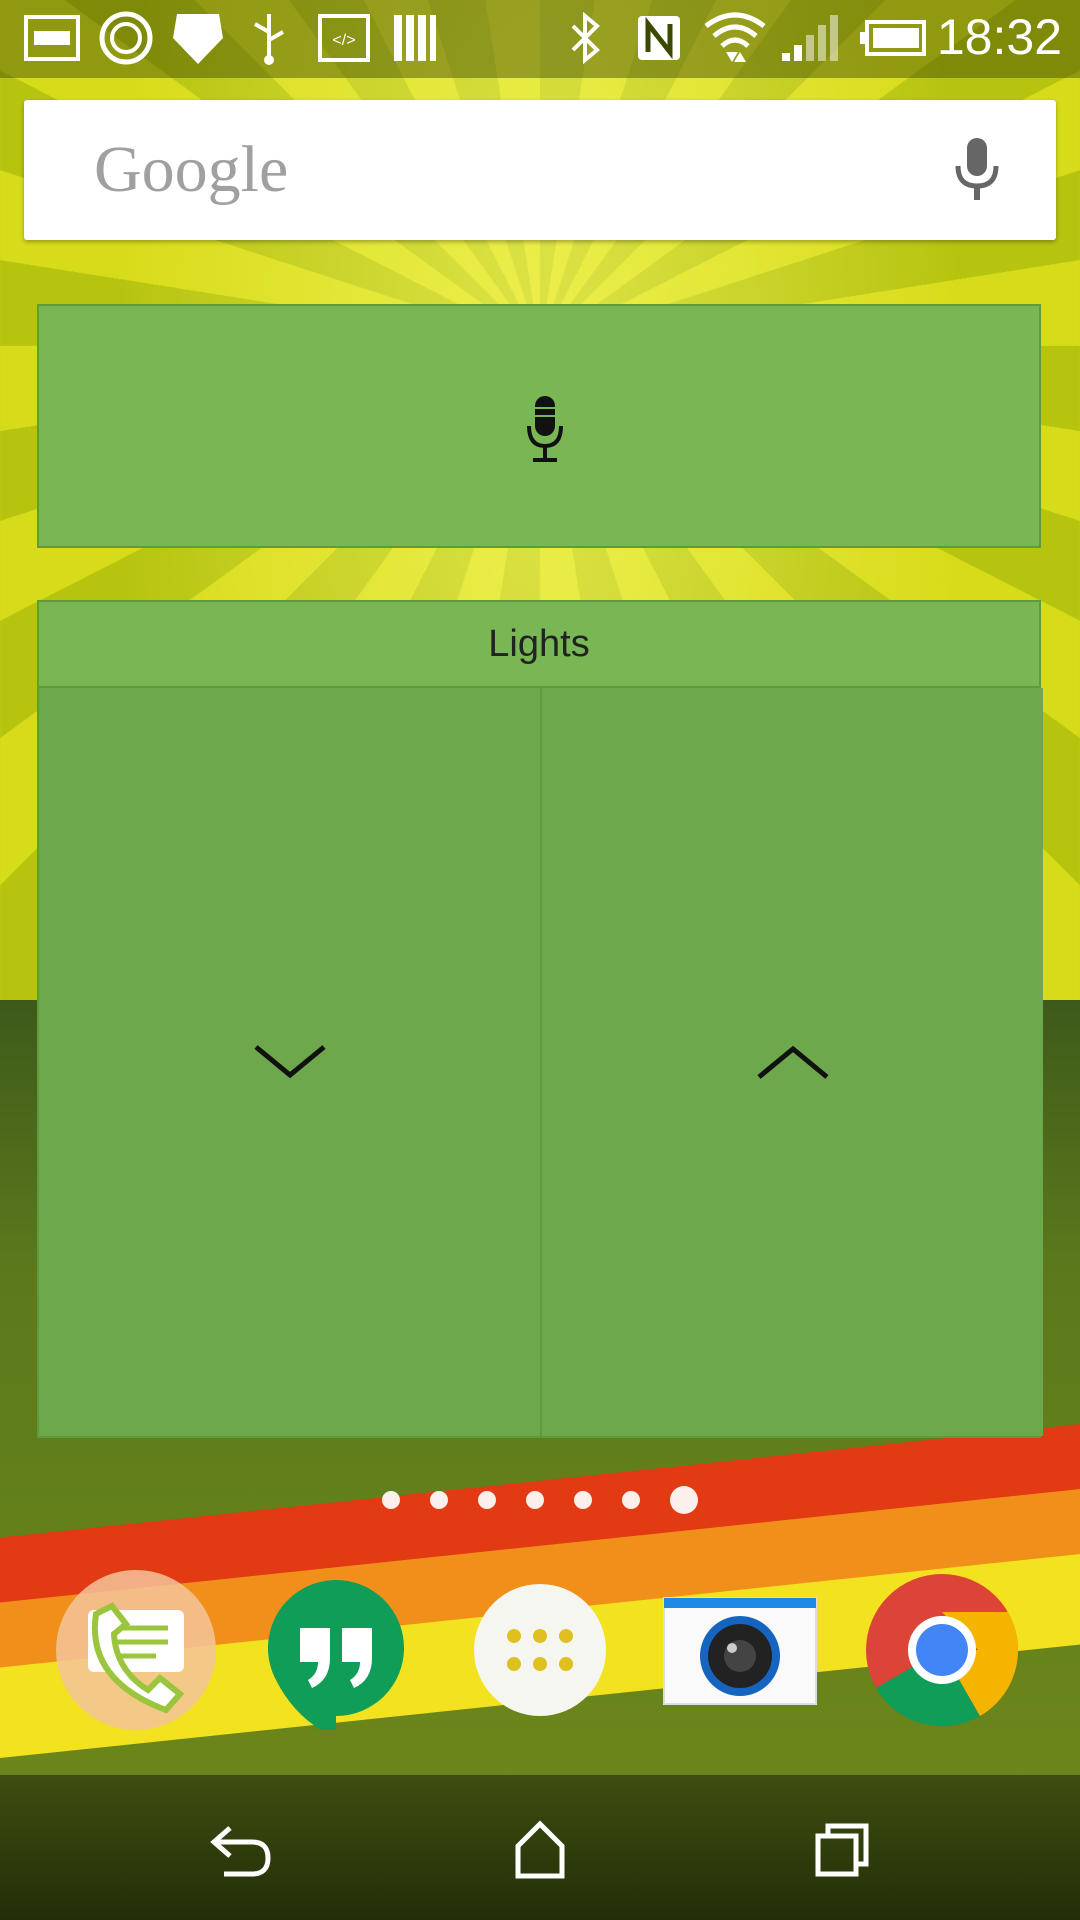 This screenshot has width=1080, height=1920. I want to click on back-button, so click(240, 1850).